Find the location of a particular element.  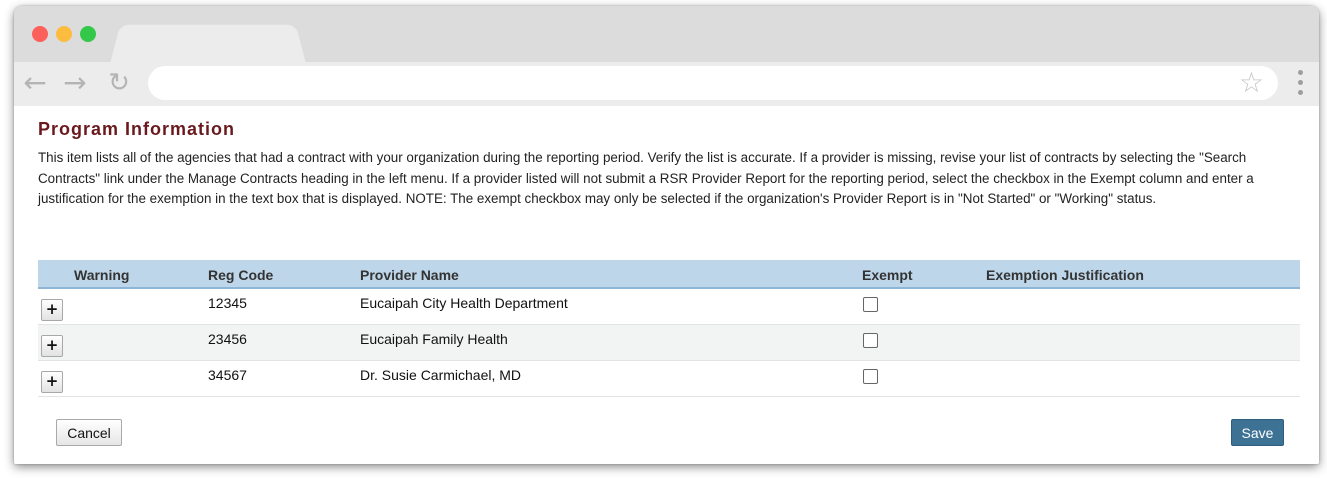

column-header-reg-code: Reg Code is located at coordinates (240, 275).